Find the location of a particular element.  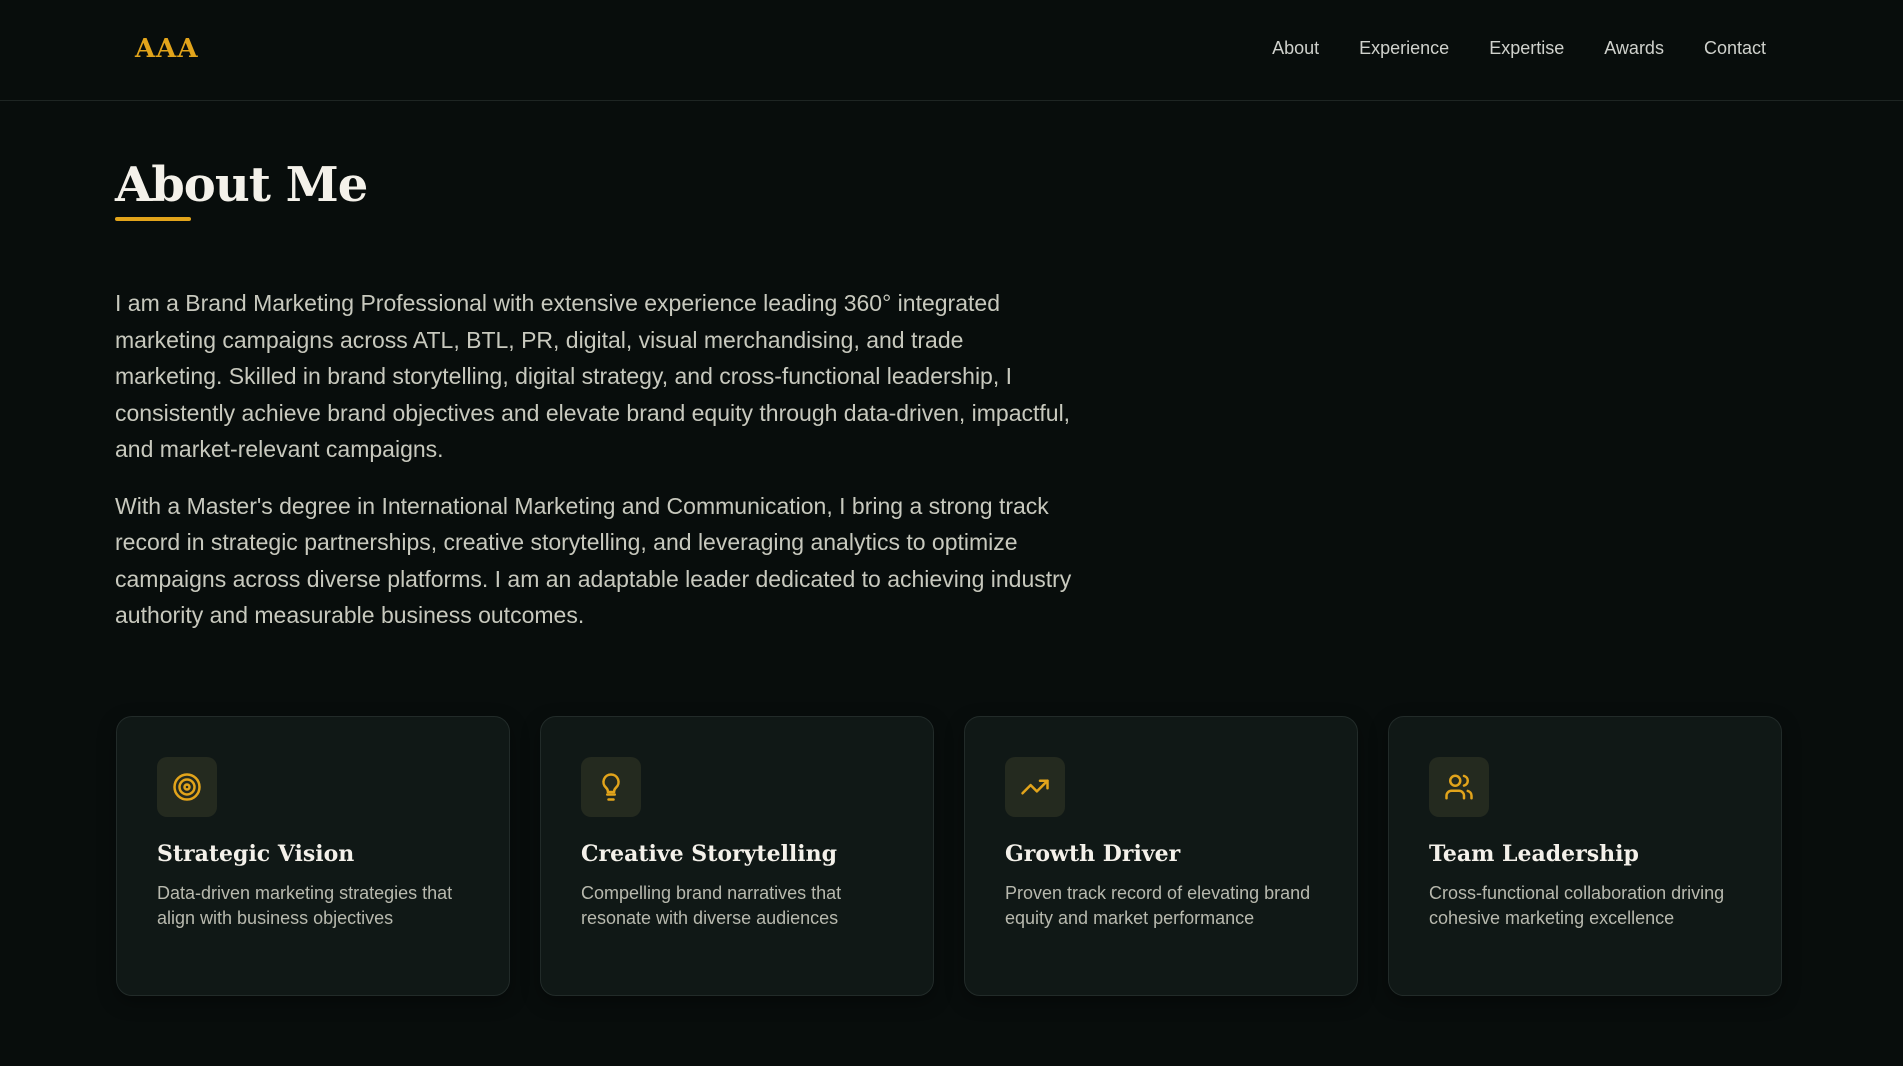

users-icon is located at coordinates (1459, 787).